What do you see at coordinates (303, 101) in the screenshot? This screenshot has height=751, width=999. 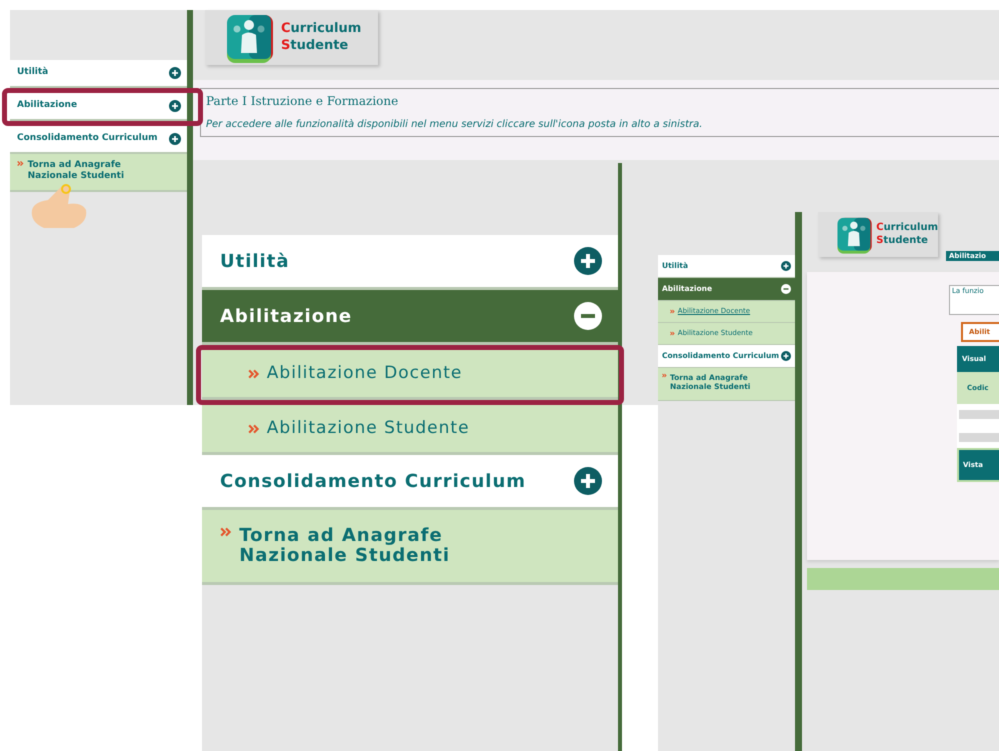 I see `page-title: Parte I Istruzione e Formazione` at bounding box center [303, 101].